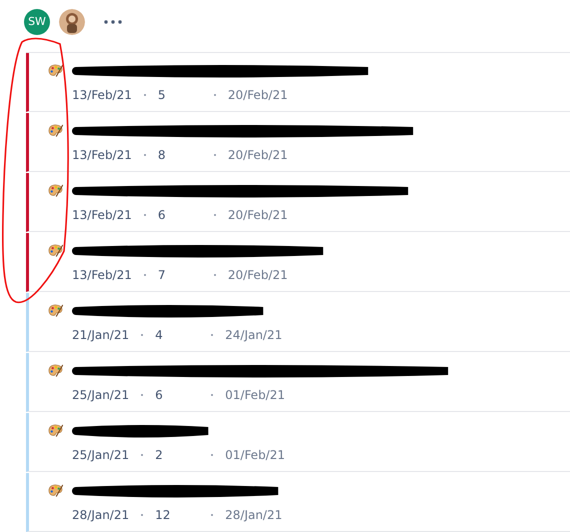  I want to click on issue-row: 13/Feb/21 6 20/Feb/21, so click(298, 202).